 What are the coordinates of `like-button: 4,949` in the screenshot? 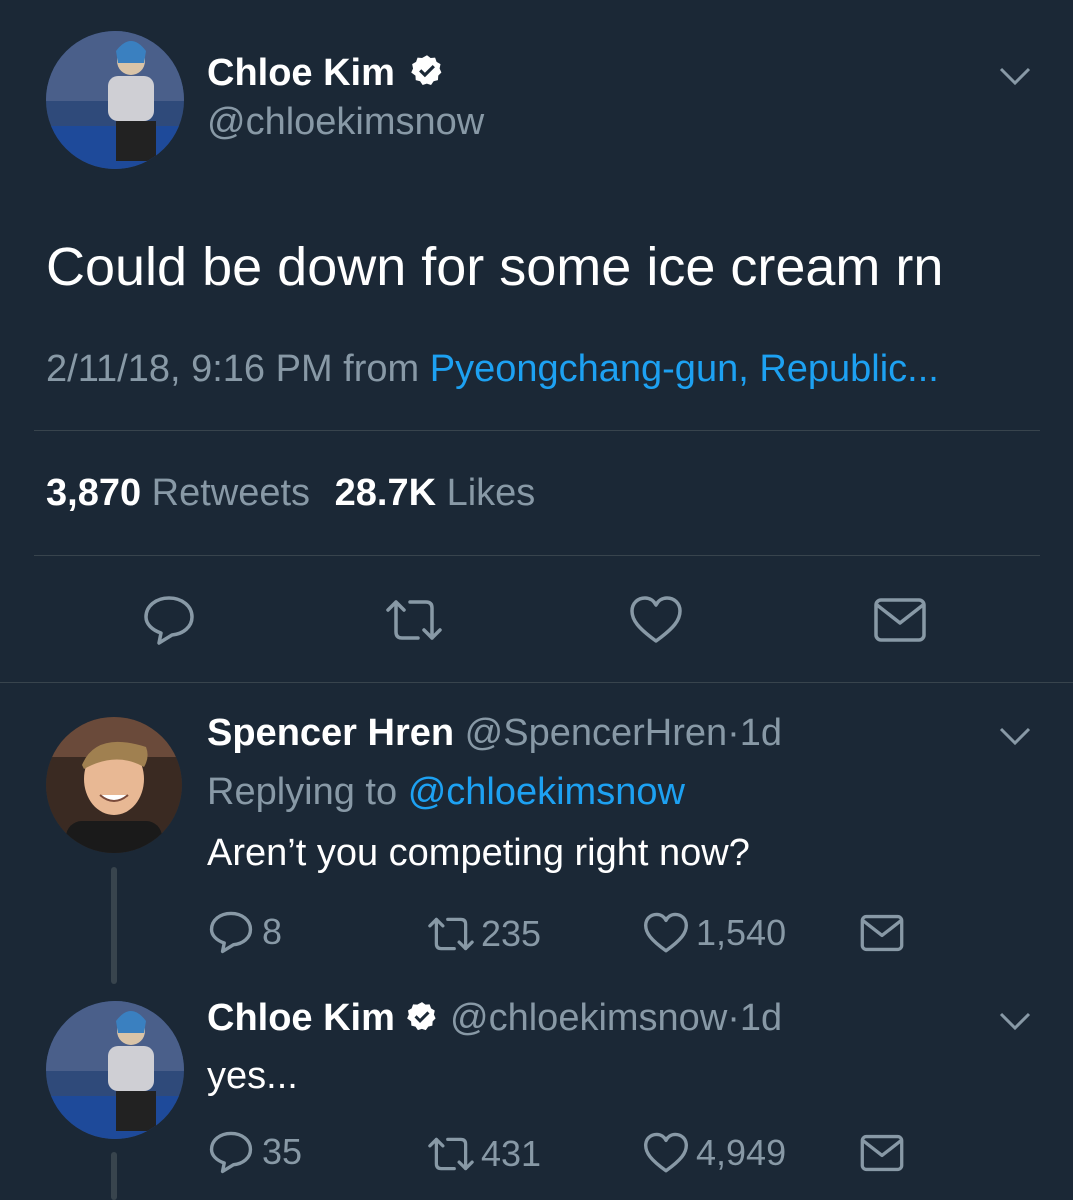 It's located at (714, 1153).